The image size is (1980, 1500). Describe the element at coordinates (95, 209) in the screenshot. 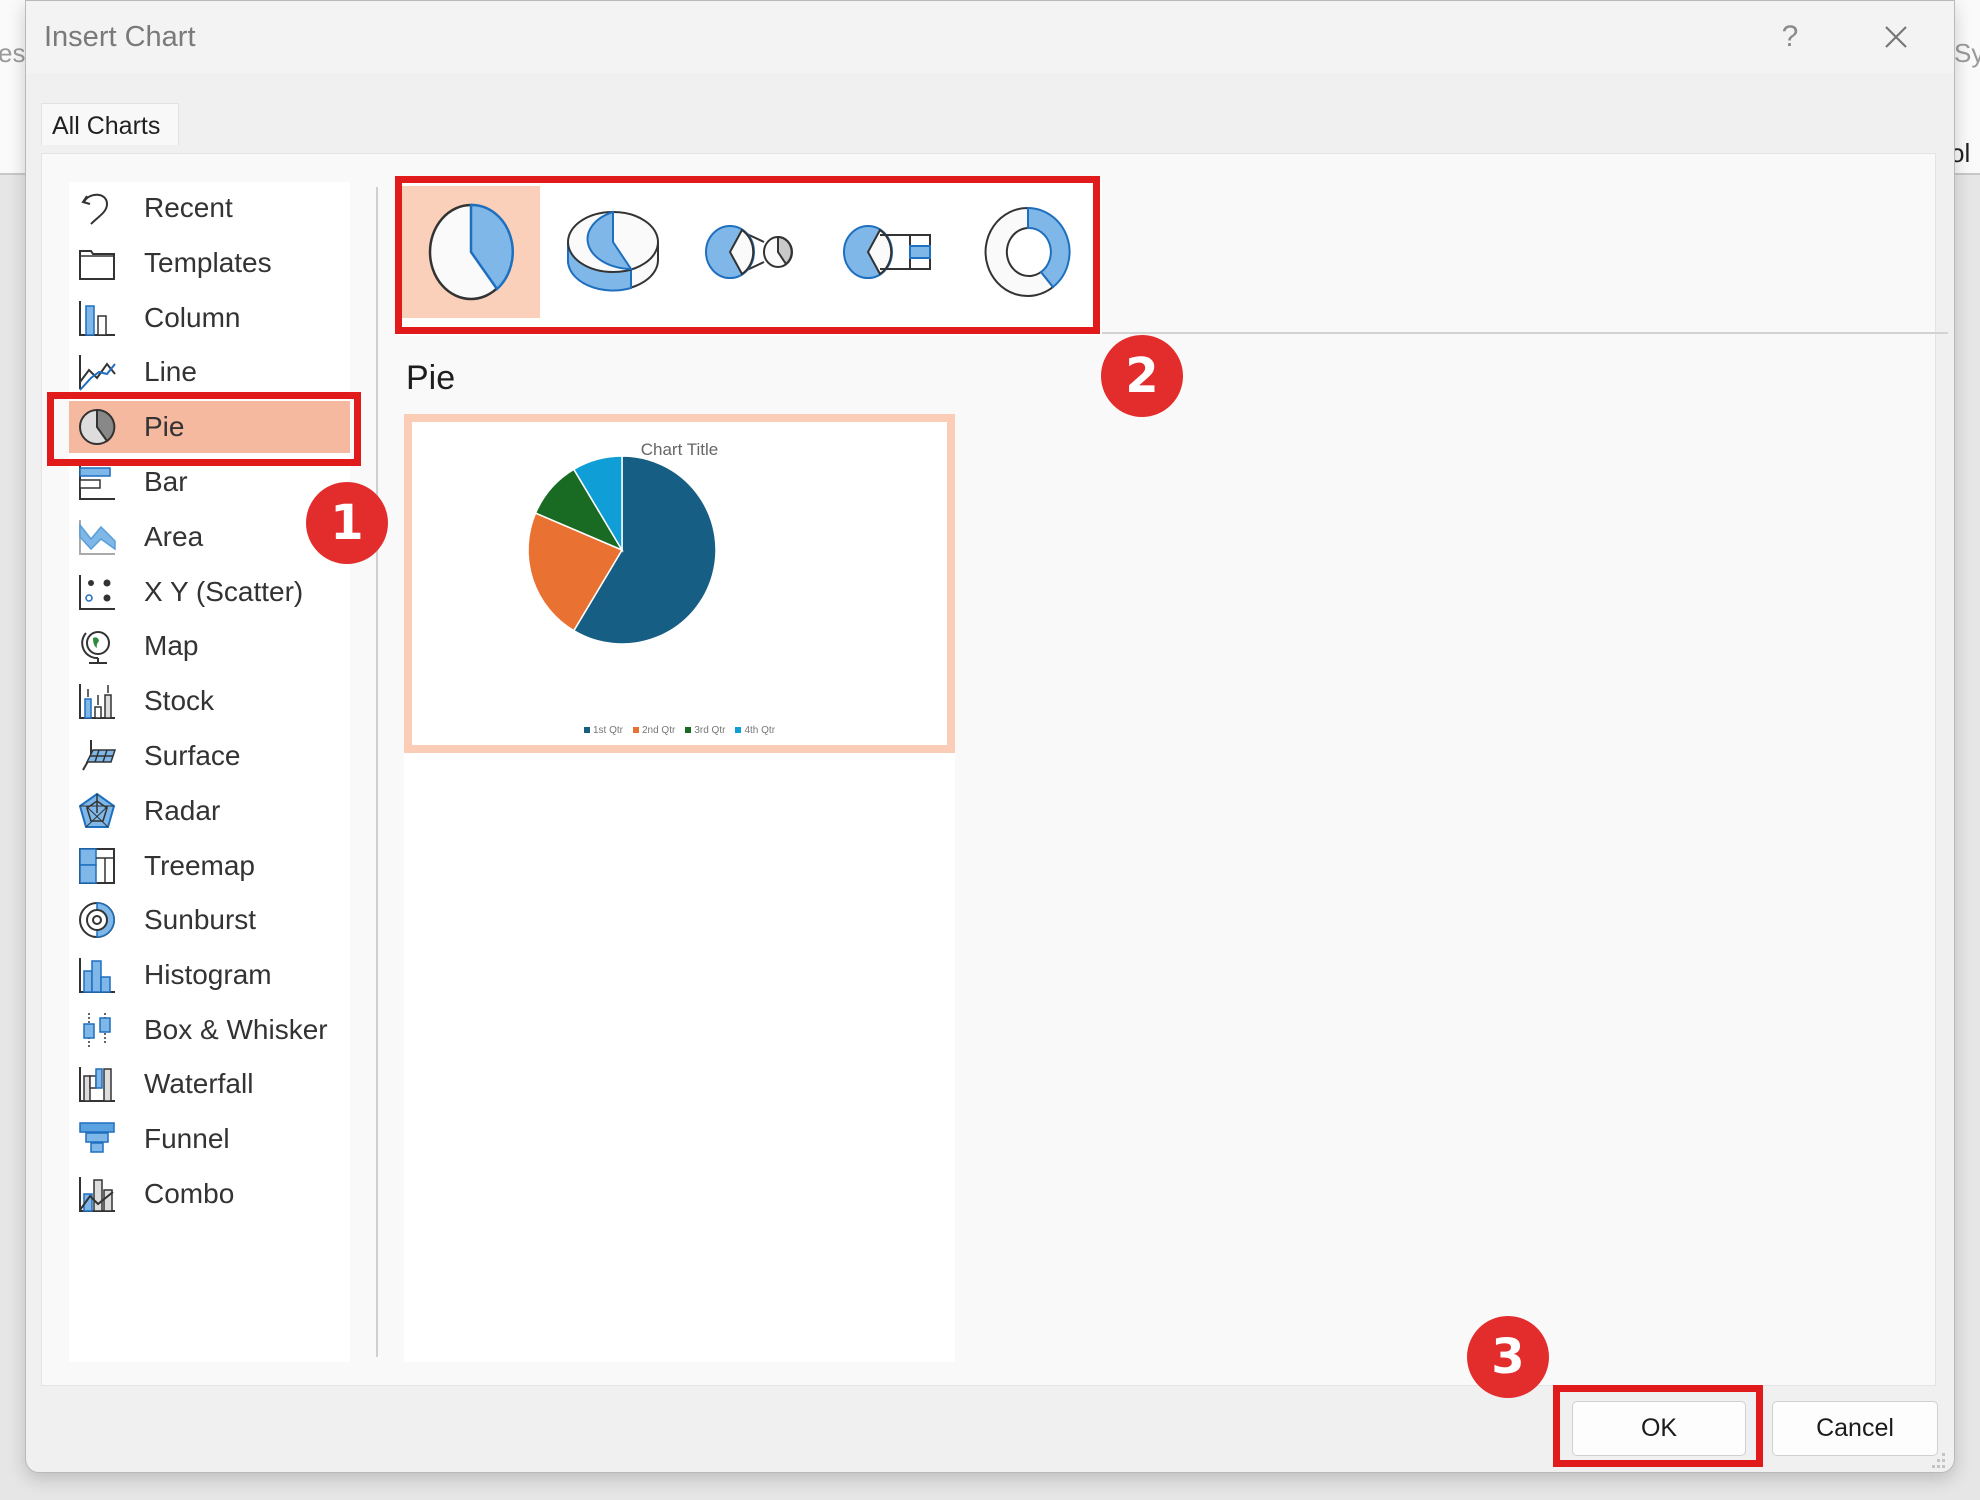

I see `recent-icon` at that location.